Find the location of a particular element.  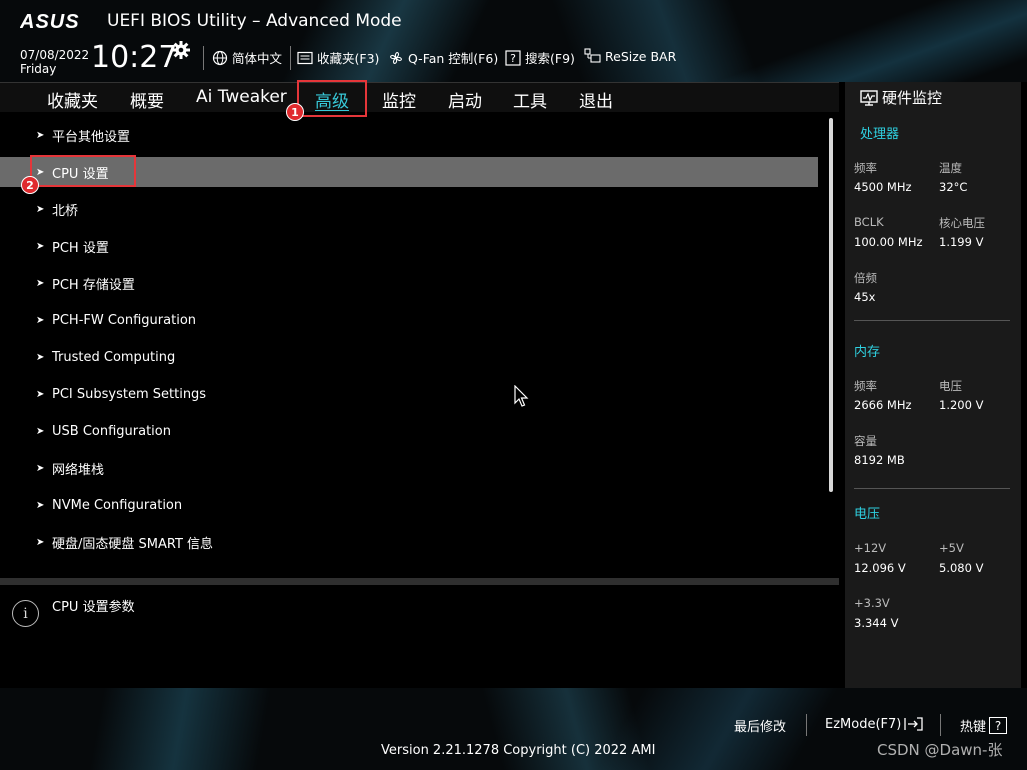

mem-freq-label: 频率 is located at coordinates (865, 386).